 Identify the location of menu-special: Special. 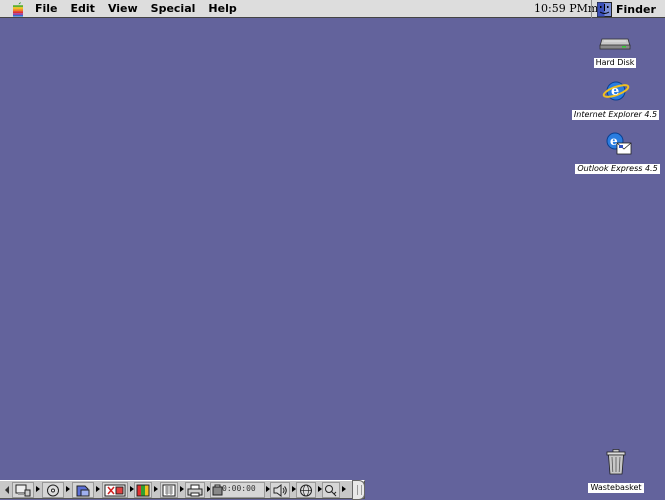
(173, 9).